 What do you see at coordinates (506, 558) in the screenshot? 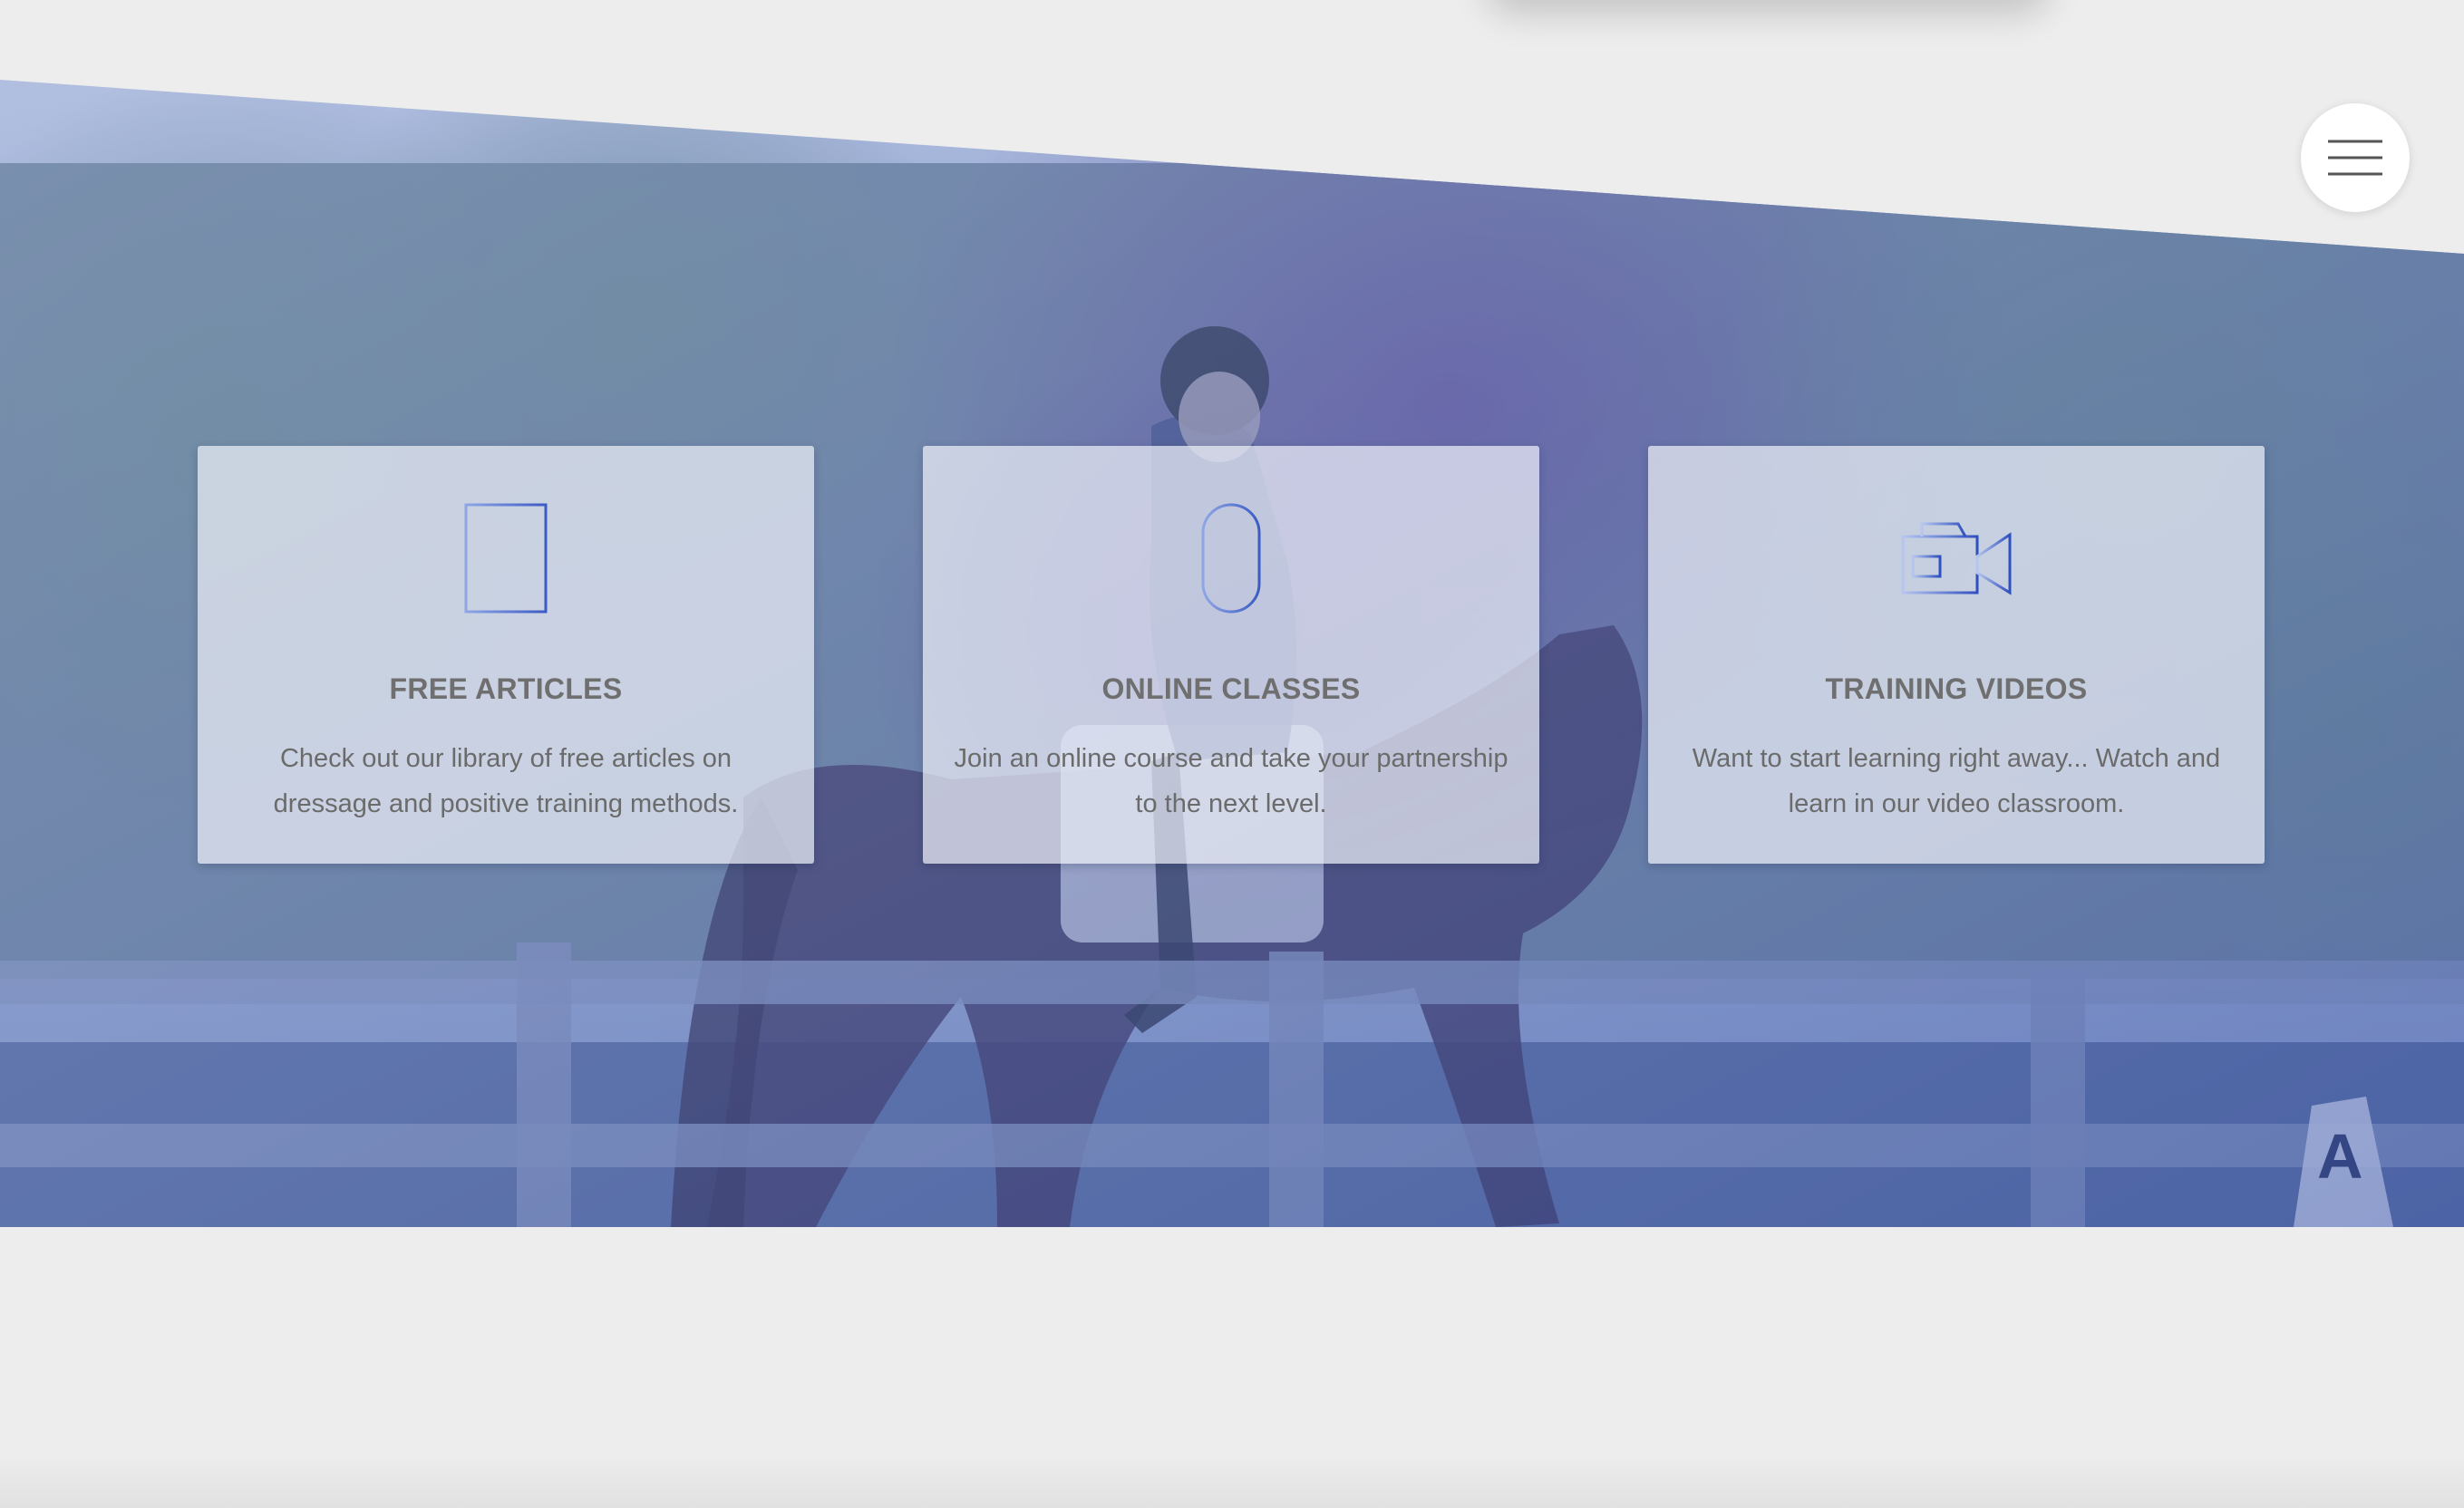
I see `book-icon` at bounding box center [506, 558].